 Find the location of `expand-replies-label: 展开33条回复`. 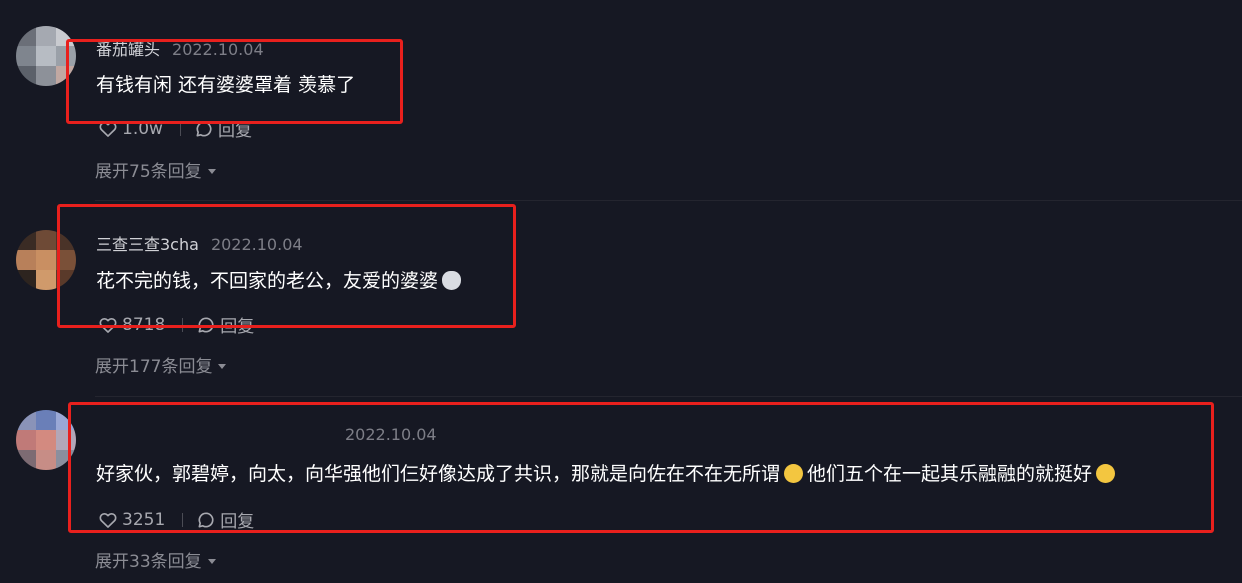

expand-replies-label: 展开33条回复 is located at coordinates (148, 562).